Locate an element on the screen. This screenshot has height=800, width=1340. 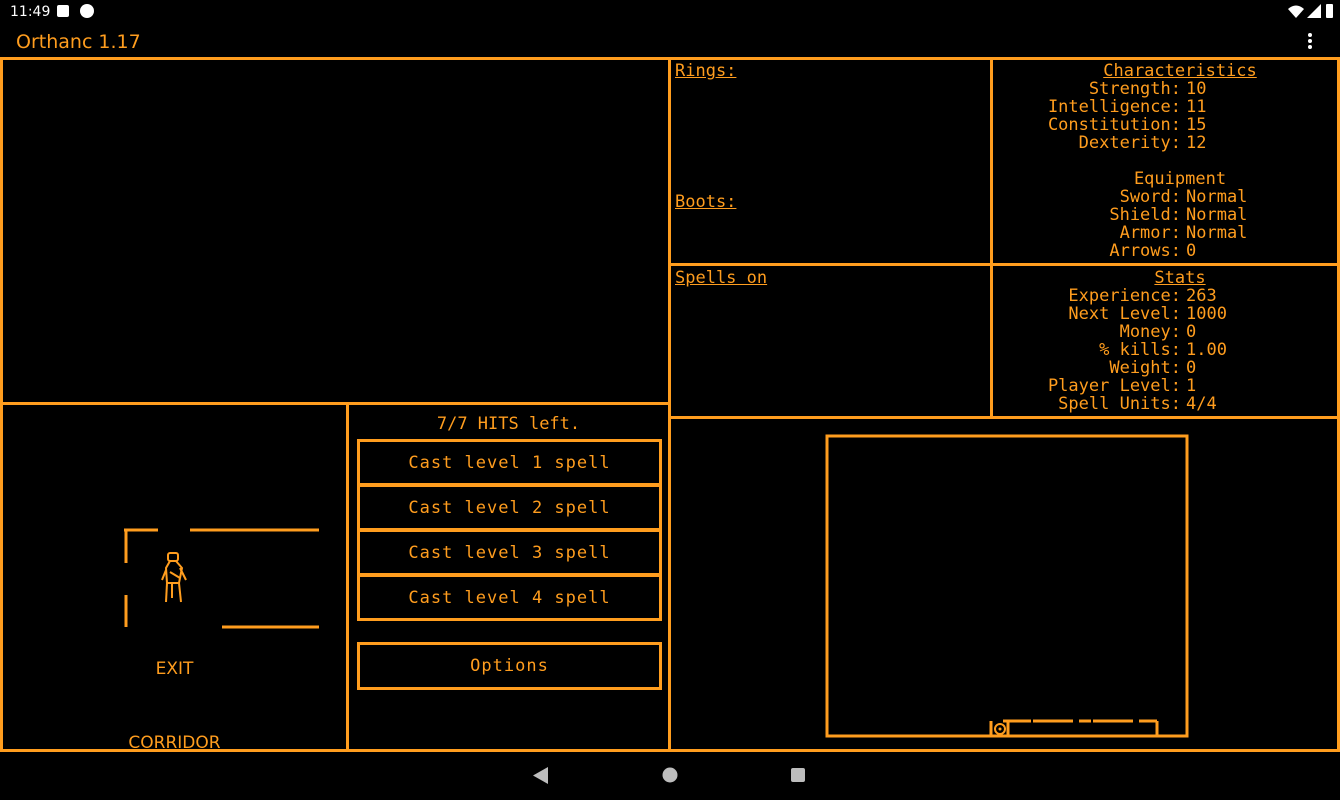
battery-icon is located at coordinates (1329, 11).